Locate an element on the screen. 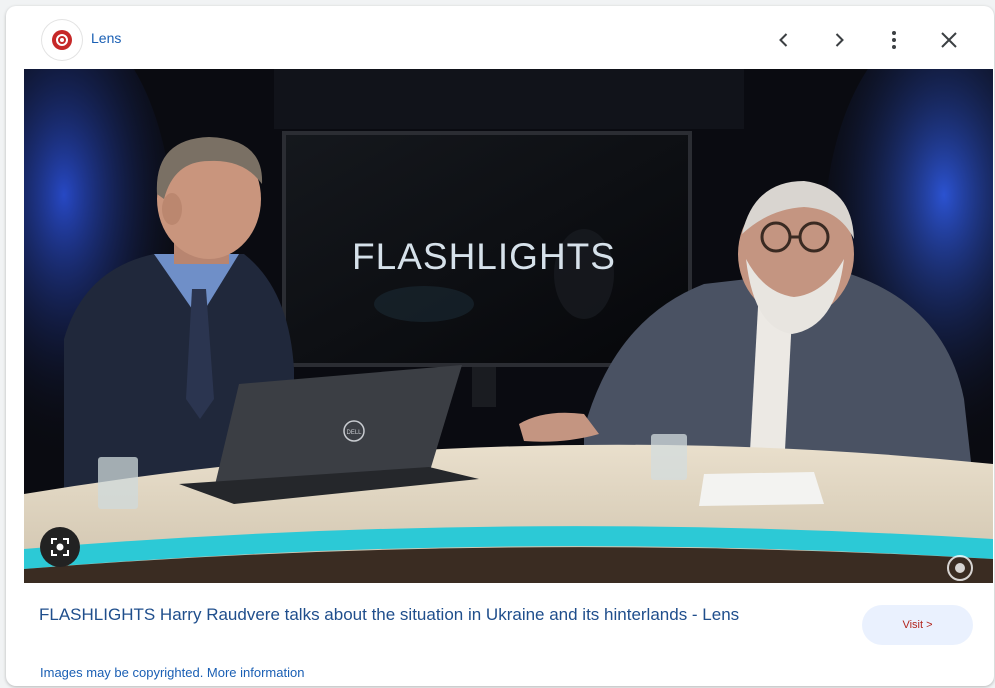 The width and height of the screenshot is (995, 688). more-vert-icon is located at coordinates (894, 40).